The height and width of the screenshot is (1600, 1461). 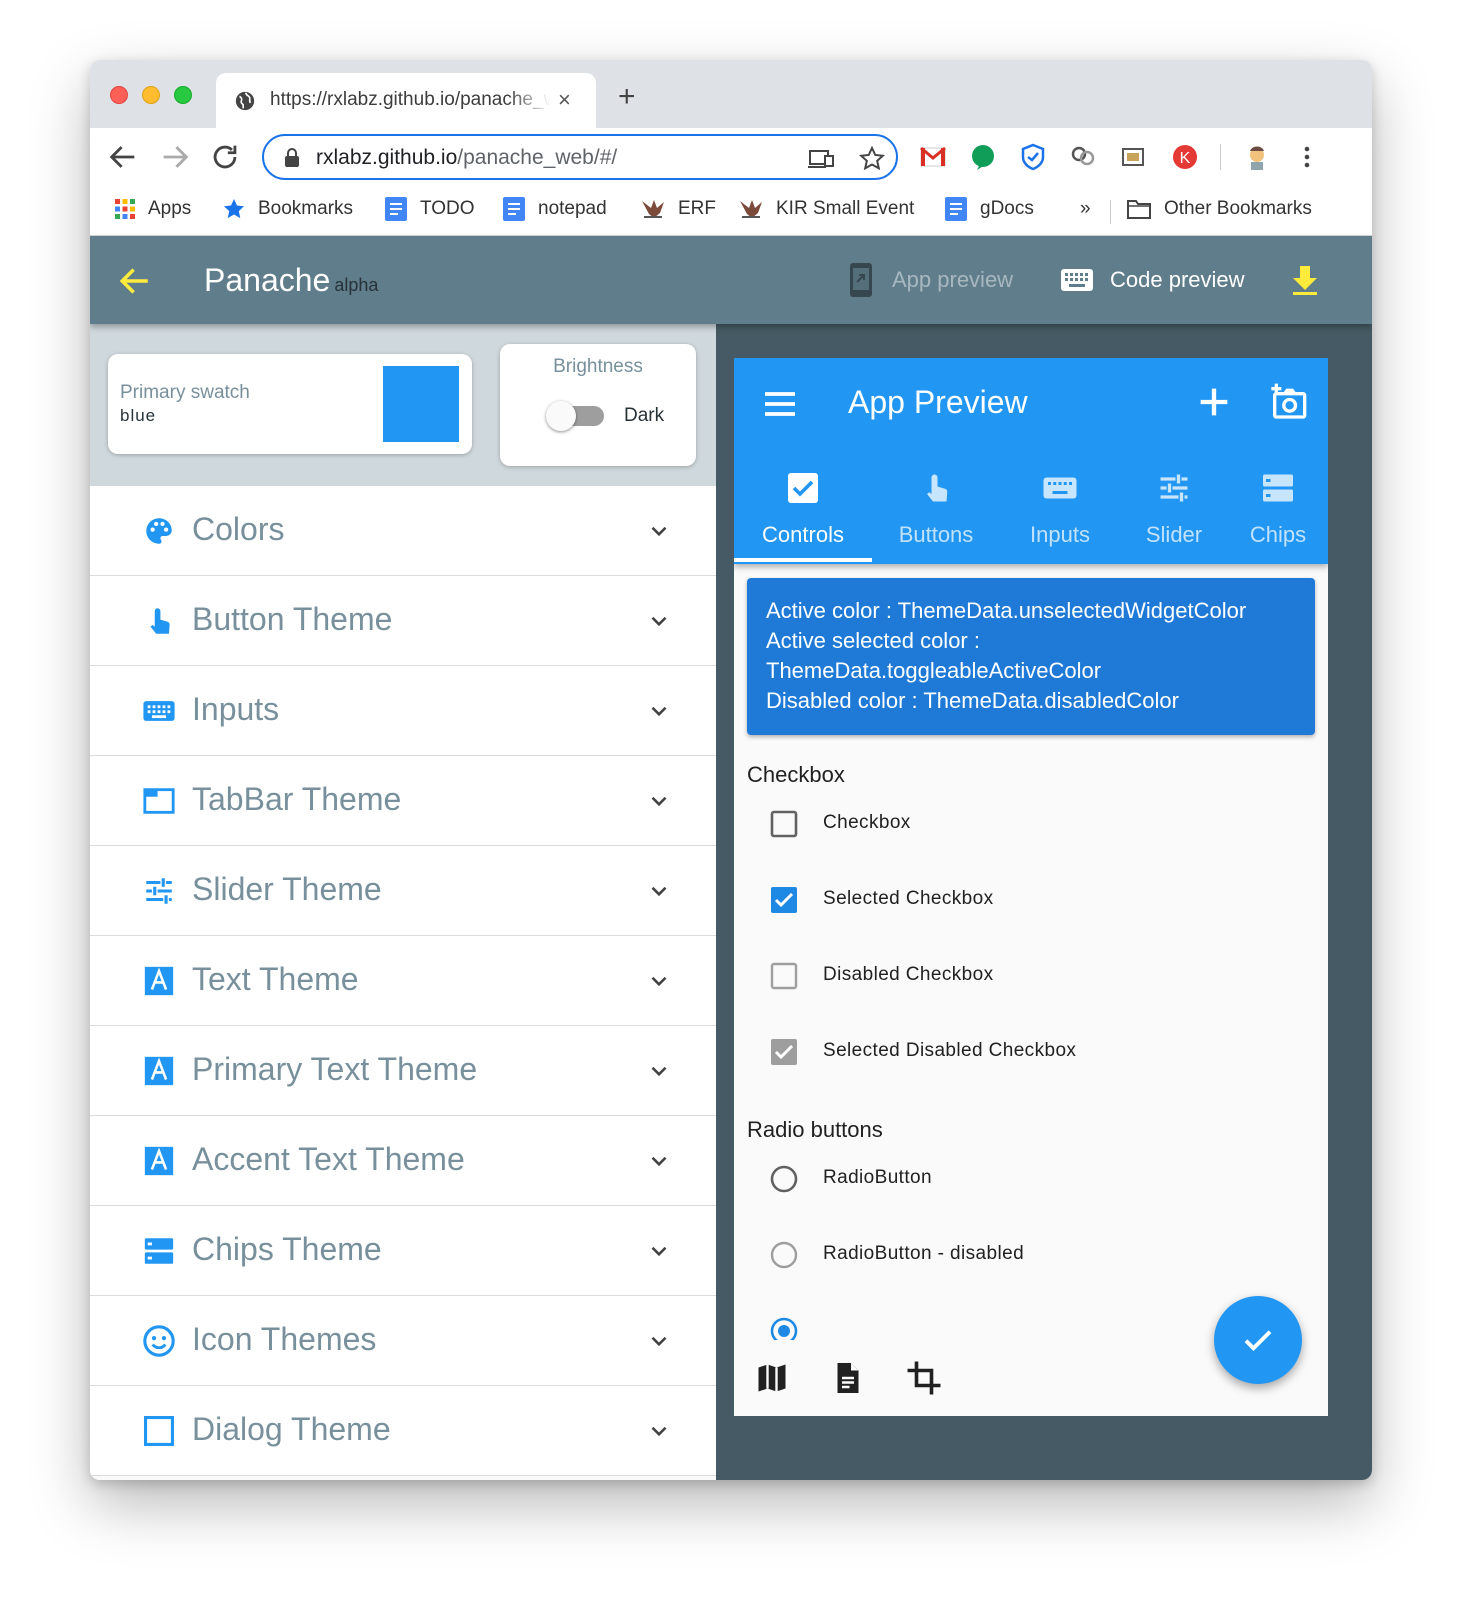 I want to click on minimize-window-button, so click(x=151, y=95).